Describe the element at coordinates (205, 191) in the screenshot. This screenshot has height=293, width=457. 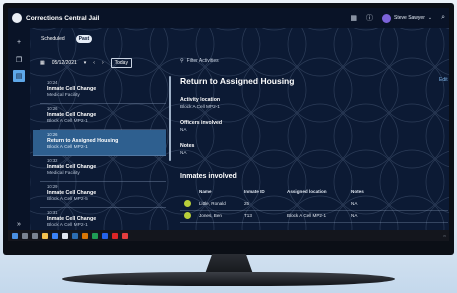
I see `column-header-name: Name` at that location.